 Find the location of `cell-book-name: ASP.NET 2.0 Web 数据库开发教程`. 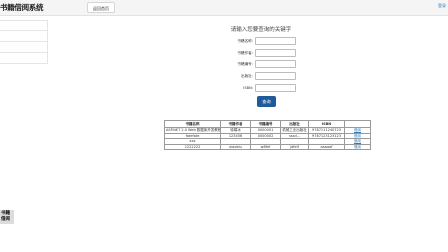

cell-book-name: ASP.NET 2.0 Web 数据库开发教程 is located at coordinates (192, 130).